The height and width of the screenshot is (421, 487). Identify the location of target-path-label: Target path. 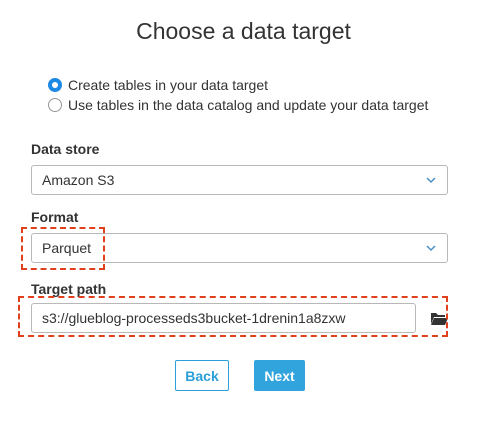
(69, 289).